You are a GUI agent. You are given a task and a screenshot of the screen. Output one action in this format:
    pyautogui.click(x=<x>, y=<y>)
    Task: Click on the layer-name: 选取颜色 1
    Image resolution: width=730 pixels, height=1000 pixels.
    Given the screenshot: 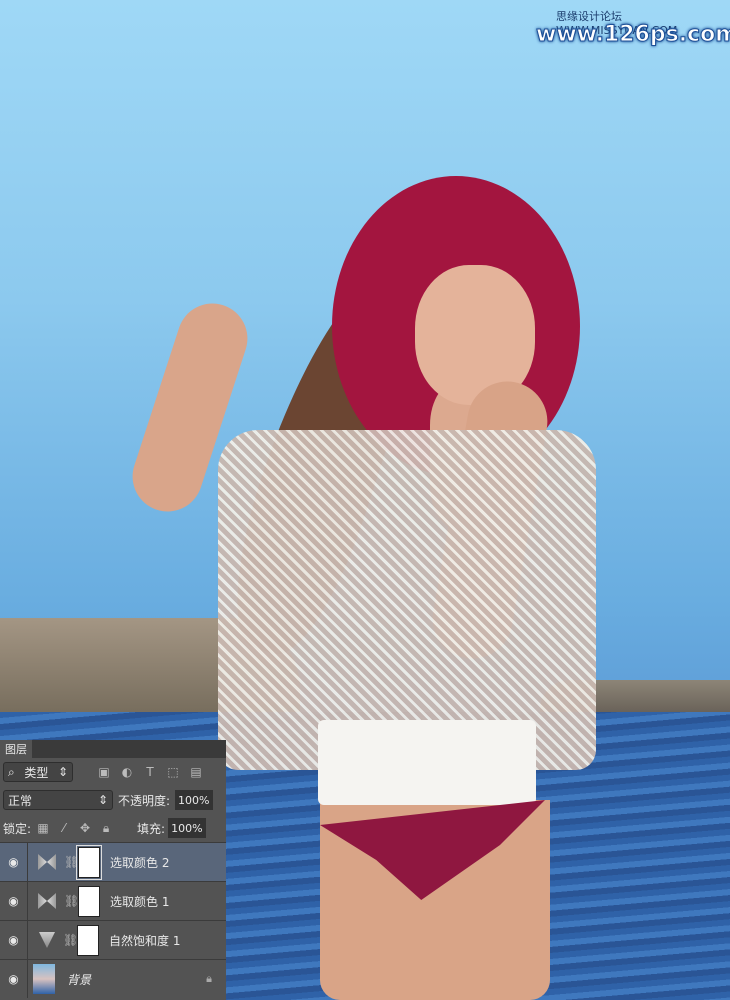 What is the action you would take?
    pyautogui.click(x=140, y=901)
    